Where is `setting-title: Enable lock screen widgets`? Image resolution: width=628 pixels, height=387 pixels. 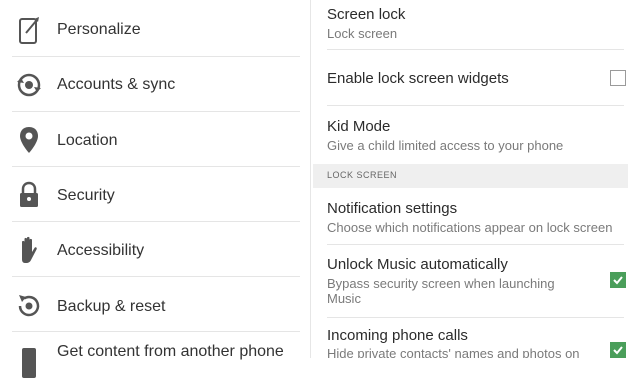
setting-title: Enable lock screen widgets is located at coordinates (418, 78).